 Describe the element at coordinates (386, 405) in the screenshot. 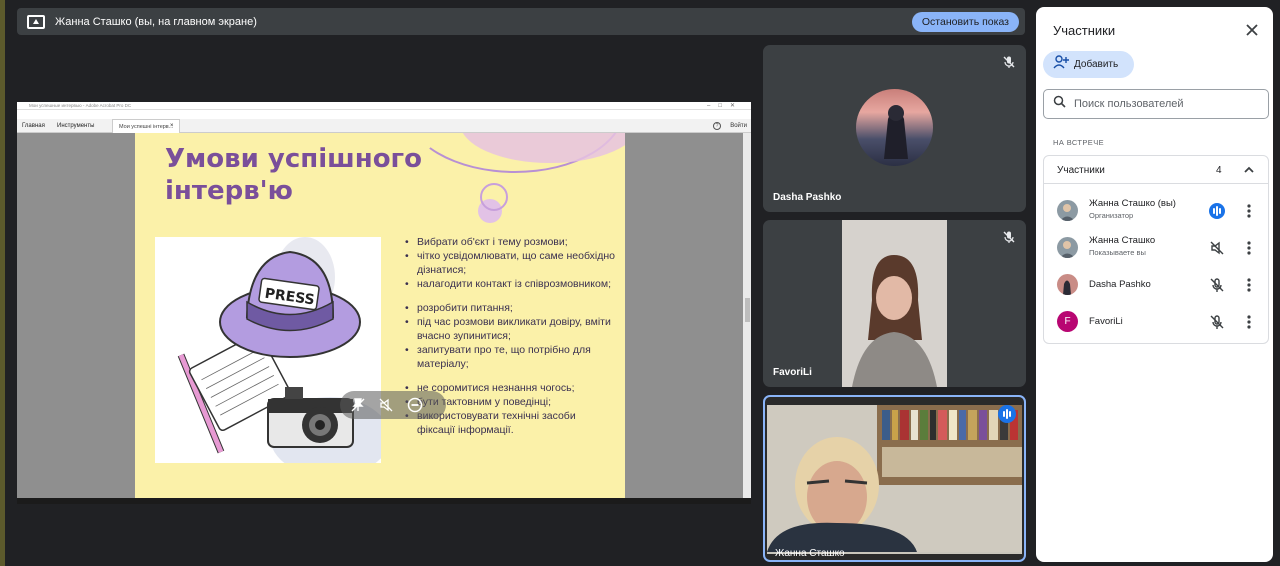

I see `mute-icon` at that location.